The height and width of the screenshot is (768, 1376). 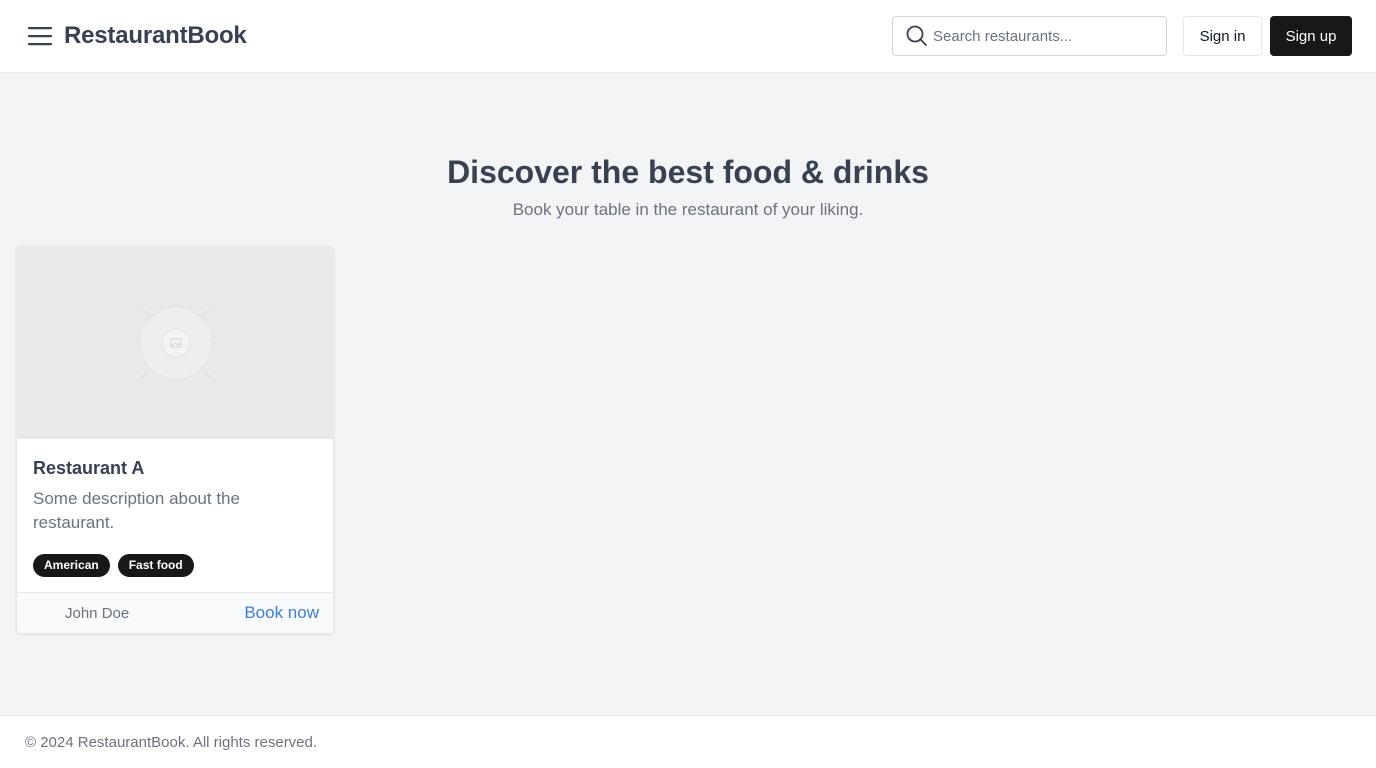 I want to click on book-now-link: Book now, so click(x=281, y=613).